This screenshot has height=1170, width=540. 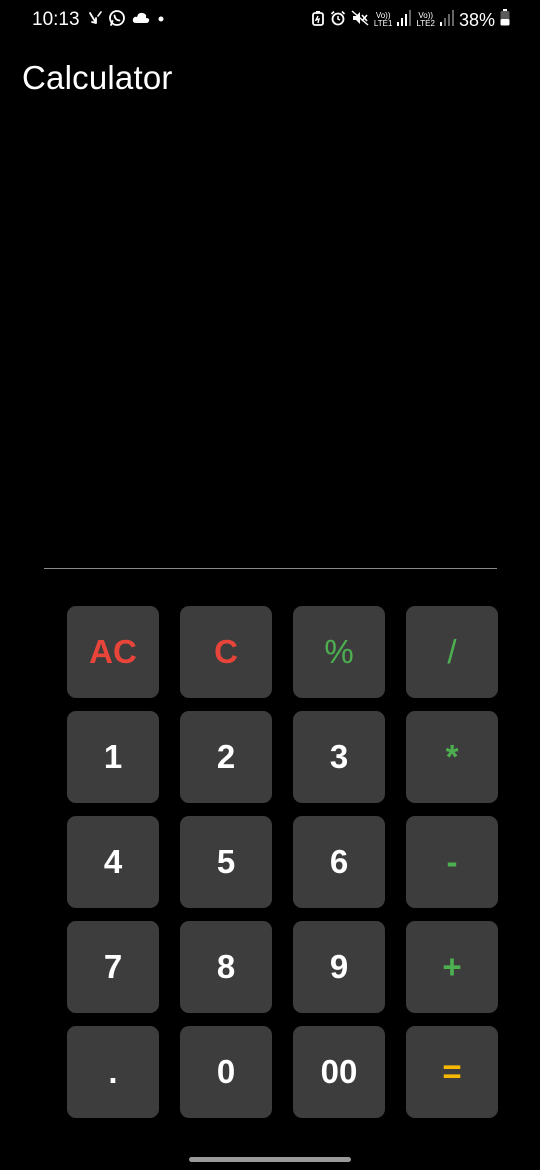 I want to click on missed-call-icon, so click(x=95, y=20).